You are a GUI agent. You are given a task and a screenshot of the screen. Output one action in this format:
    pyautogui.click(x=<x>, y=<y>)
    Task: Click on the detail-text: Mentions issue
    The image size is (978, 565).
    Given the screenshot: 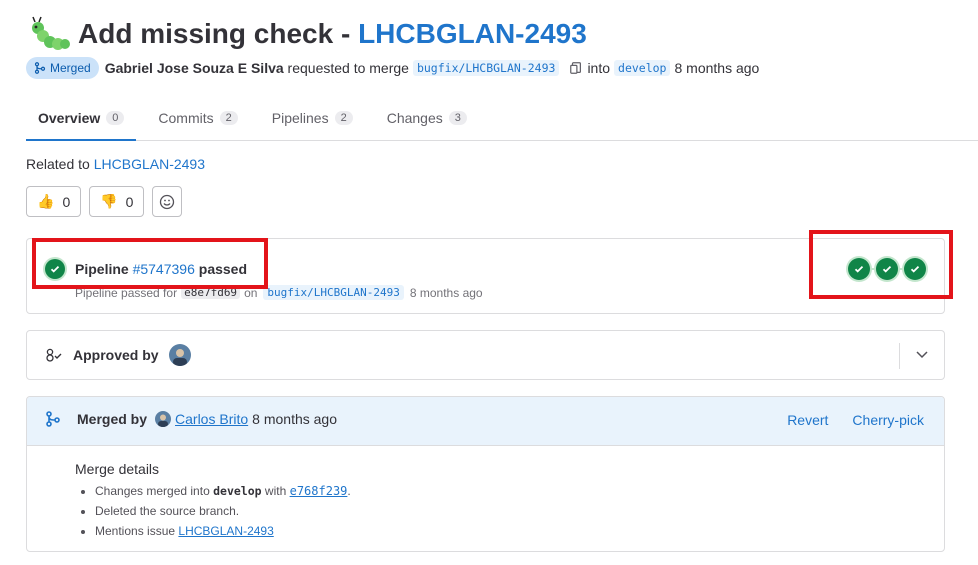 What is the action you would take?
    pyautogui.click(x=135, y=531)
    